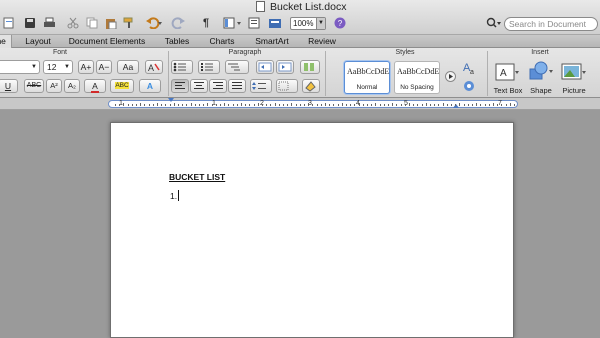  What do you see at coordinates (49, 23) in the screenshot?
I see `print-icon` at bounding box center [49, 23].